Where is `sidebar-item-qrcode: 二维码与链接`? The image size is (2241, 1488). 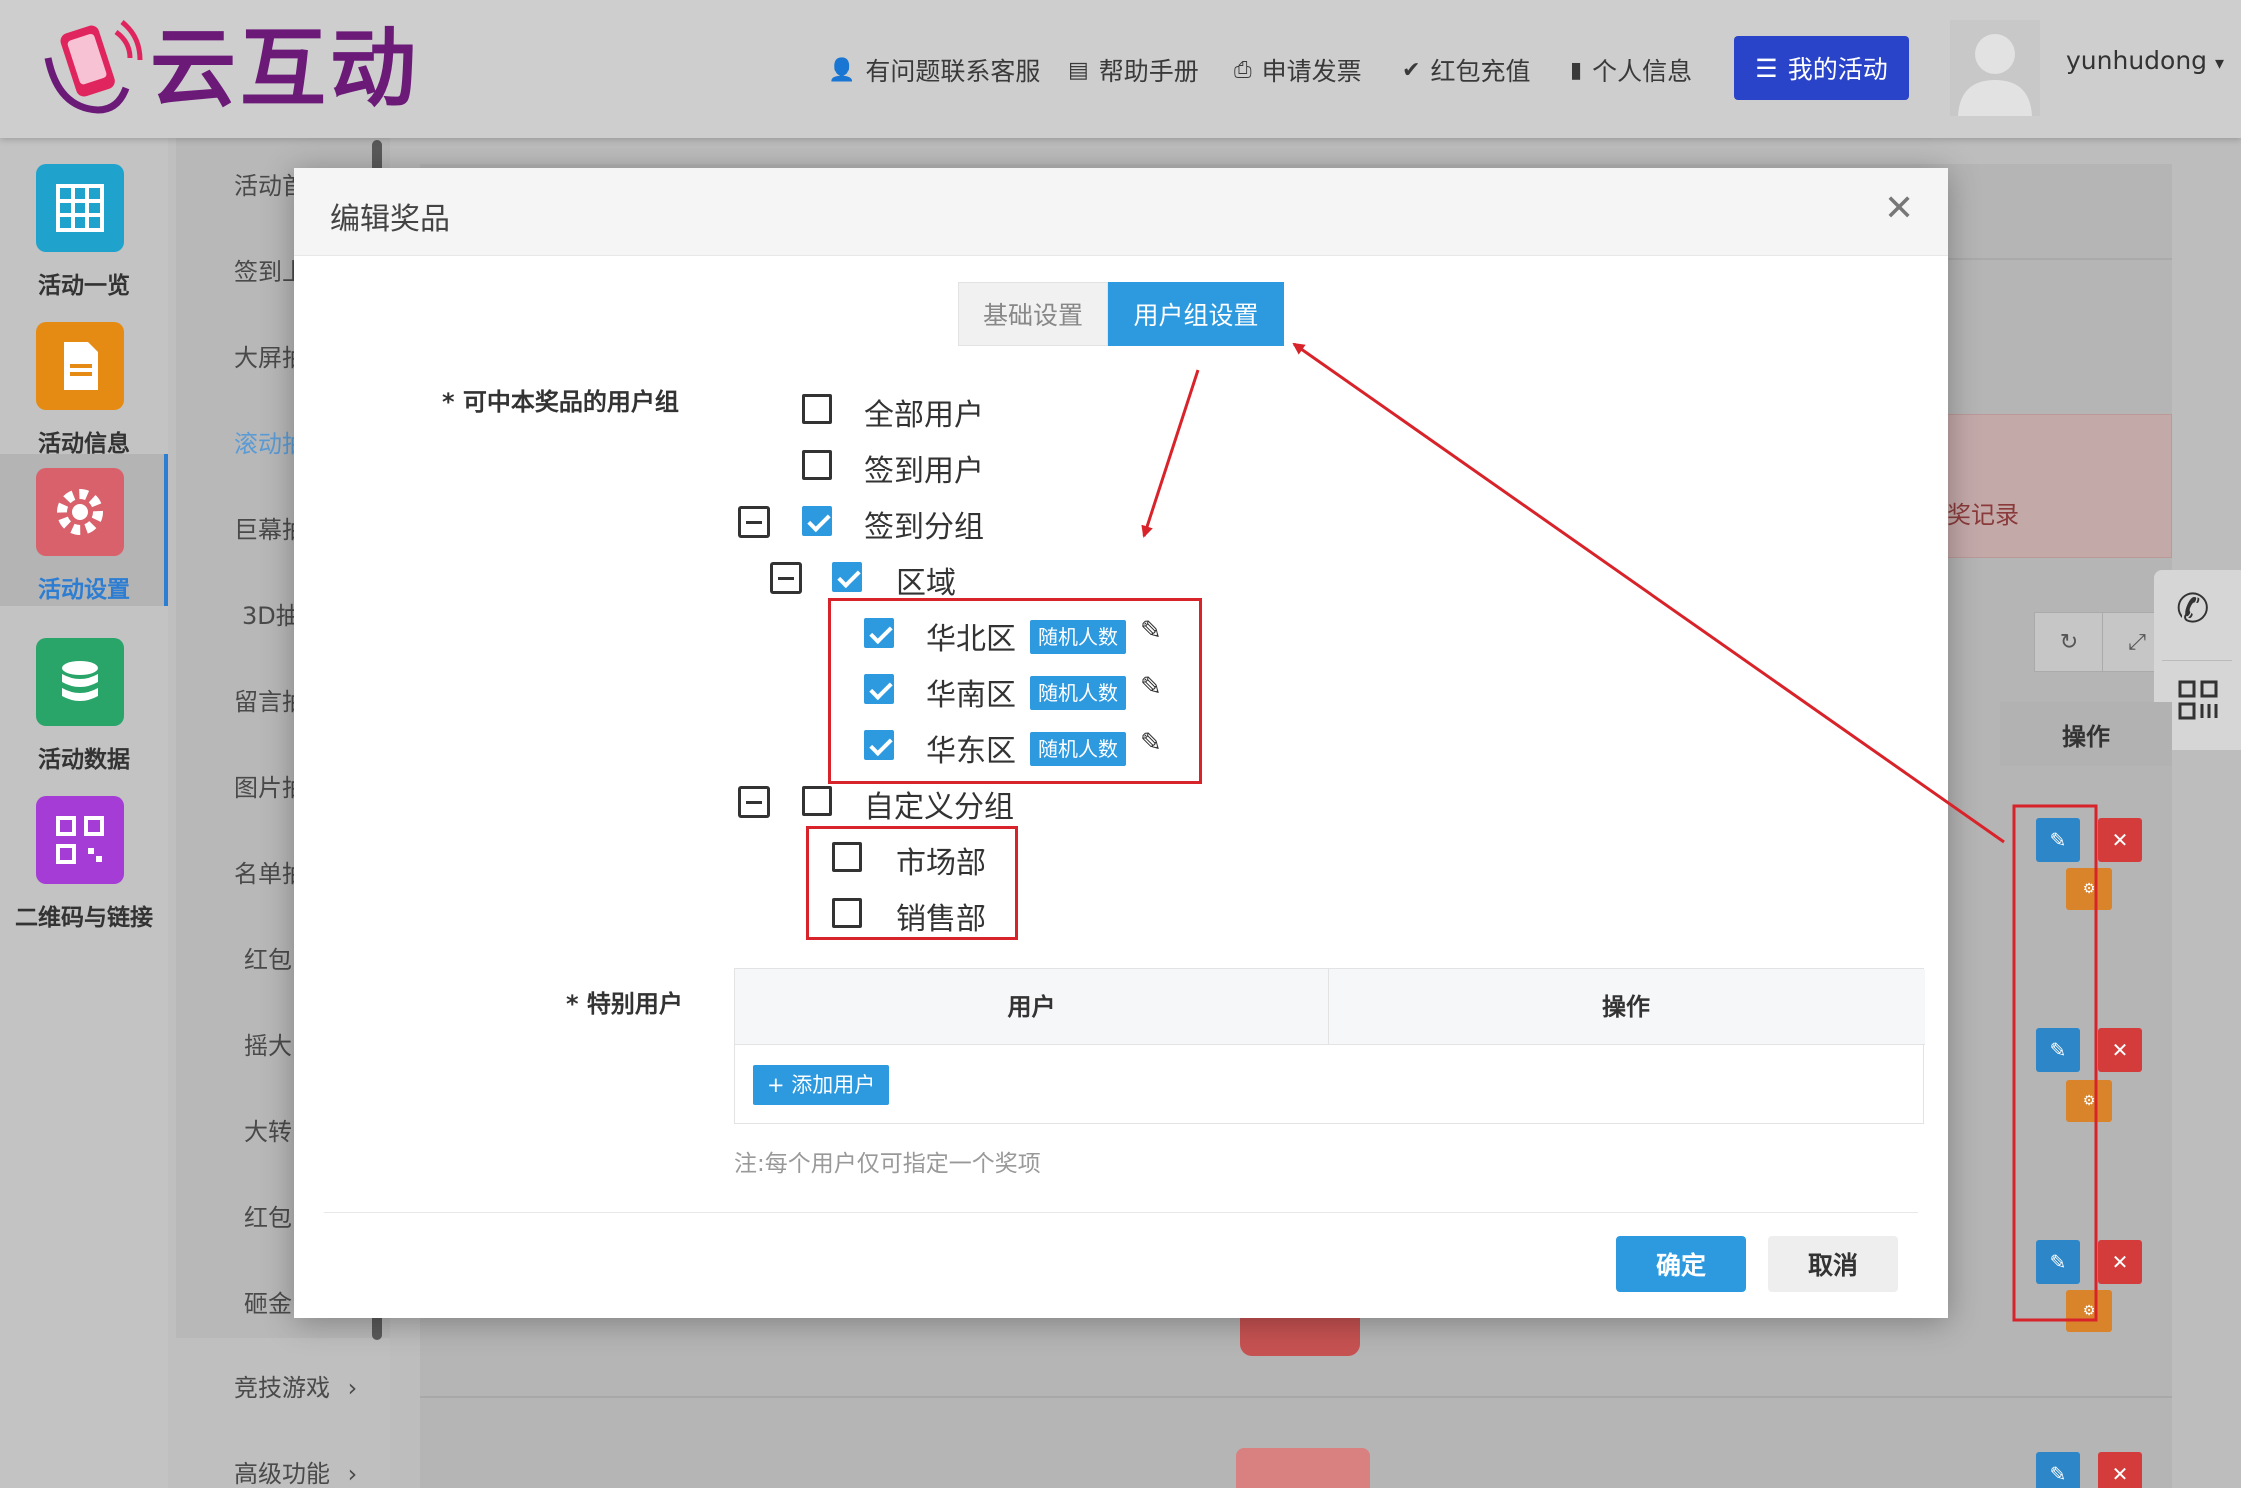 sidebar-item-qrcode: 二维码与链接 is located at coordinates (84, 861).